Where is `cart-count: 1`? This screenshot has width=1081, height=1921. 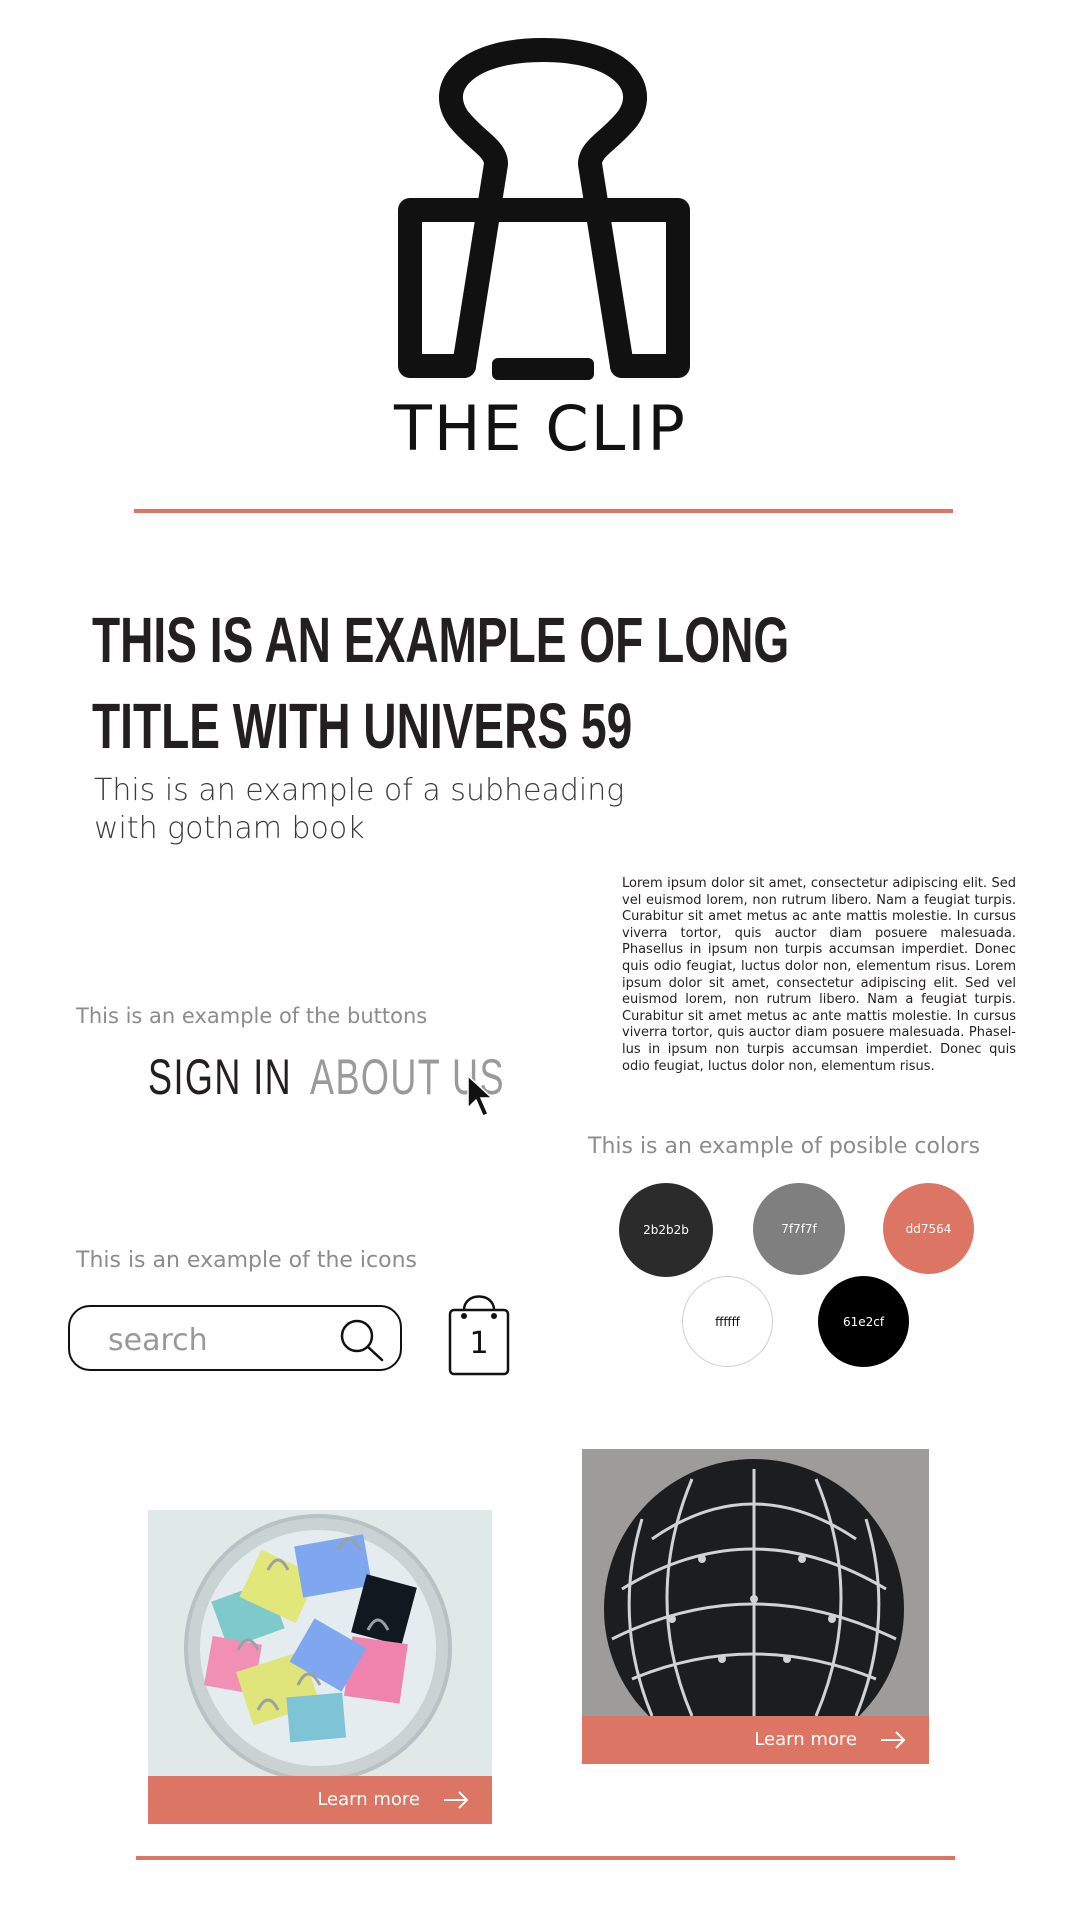
cart-count: 1 is located at coordinates (479, 1343).